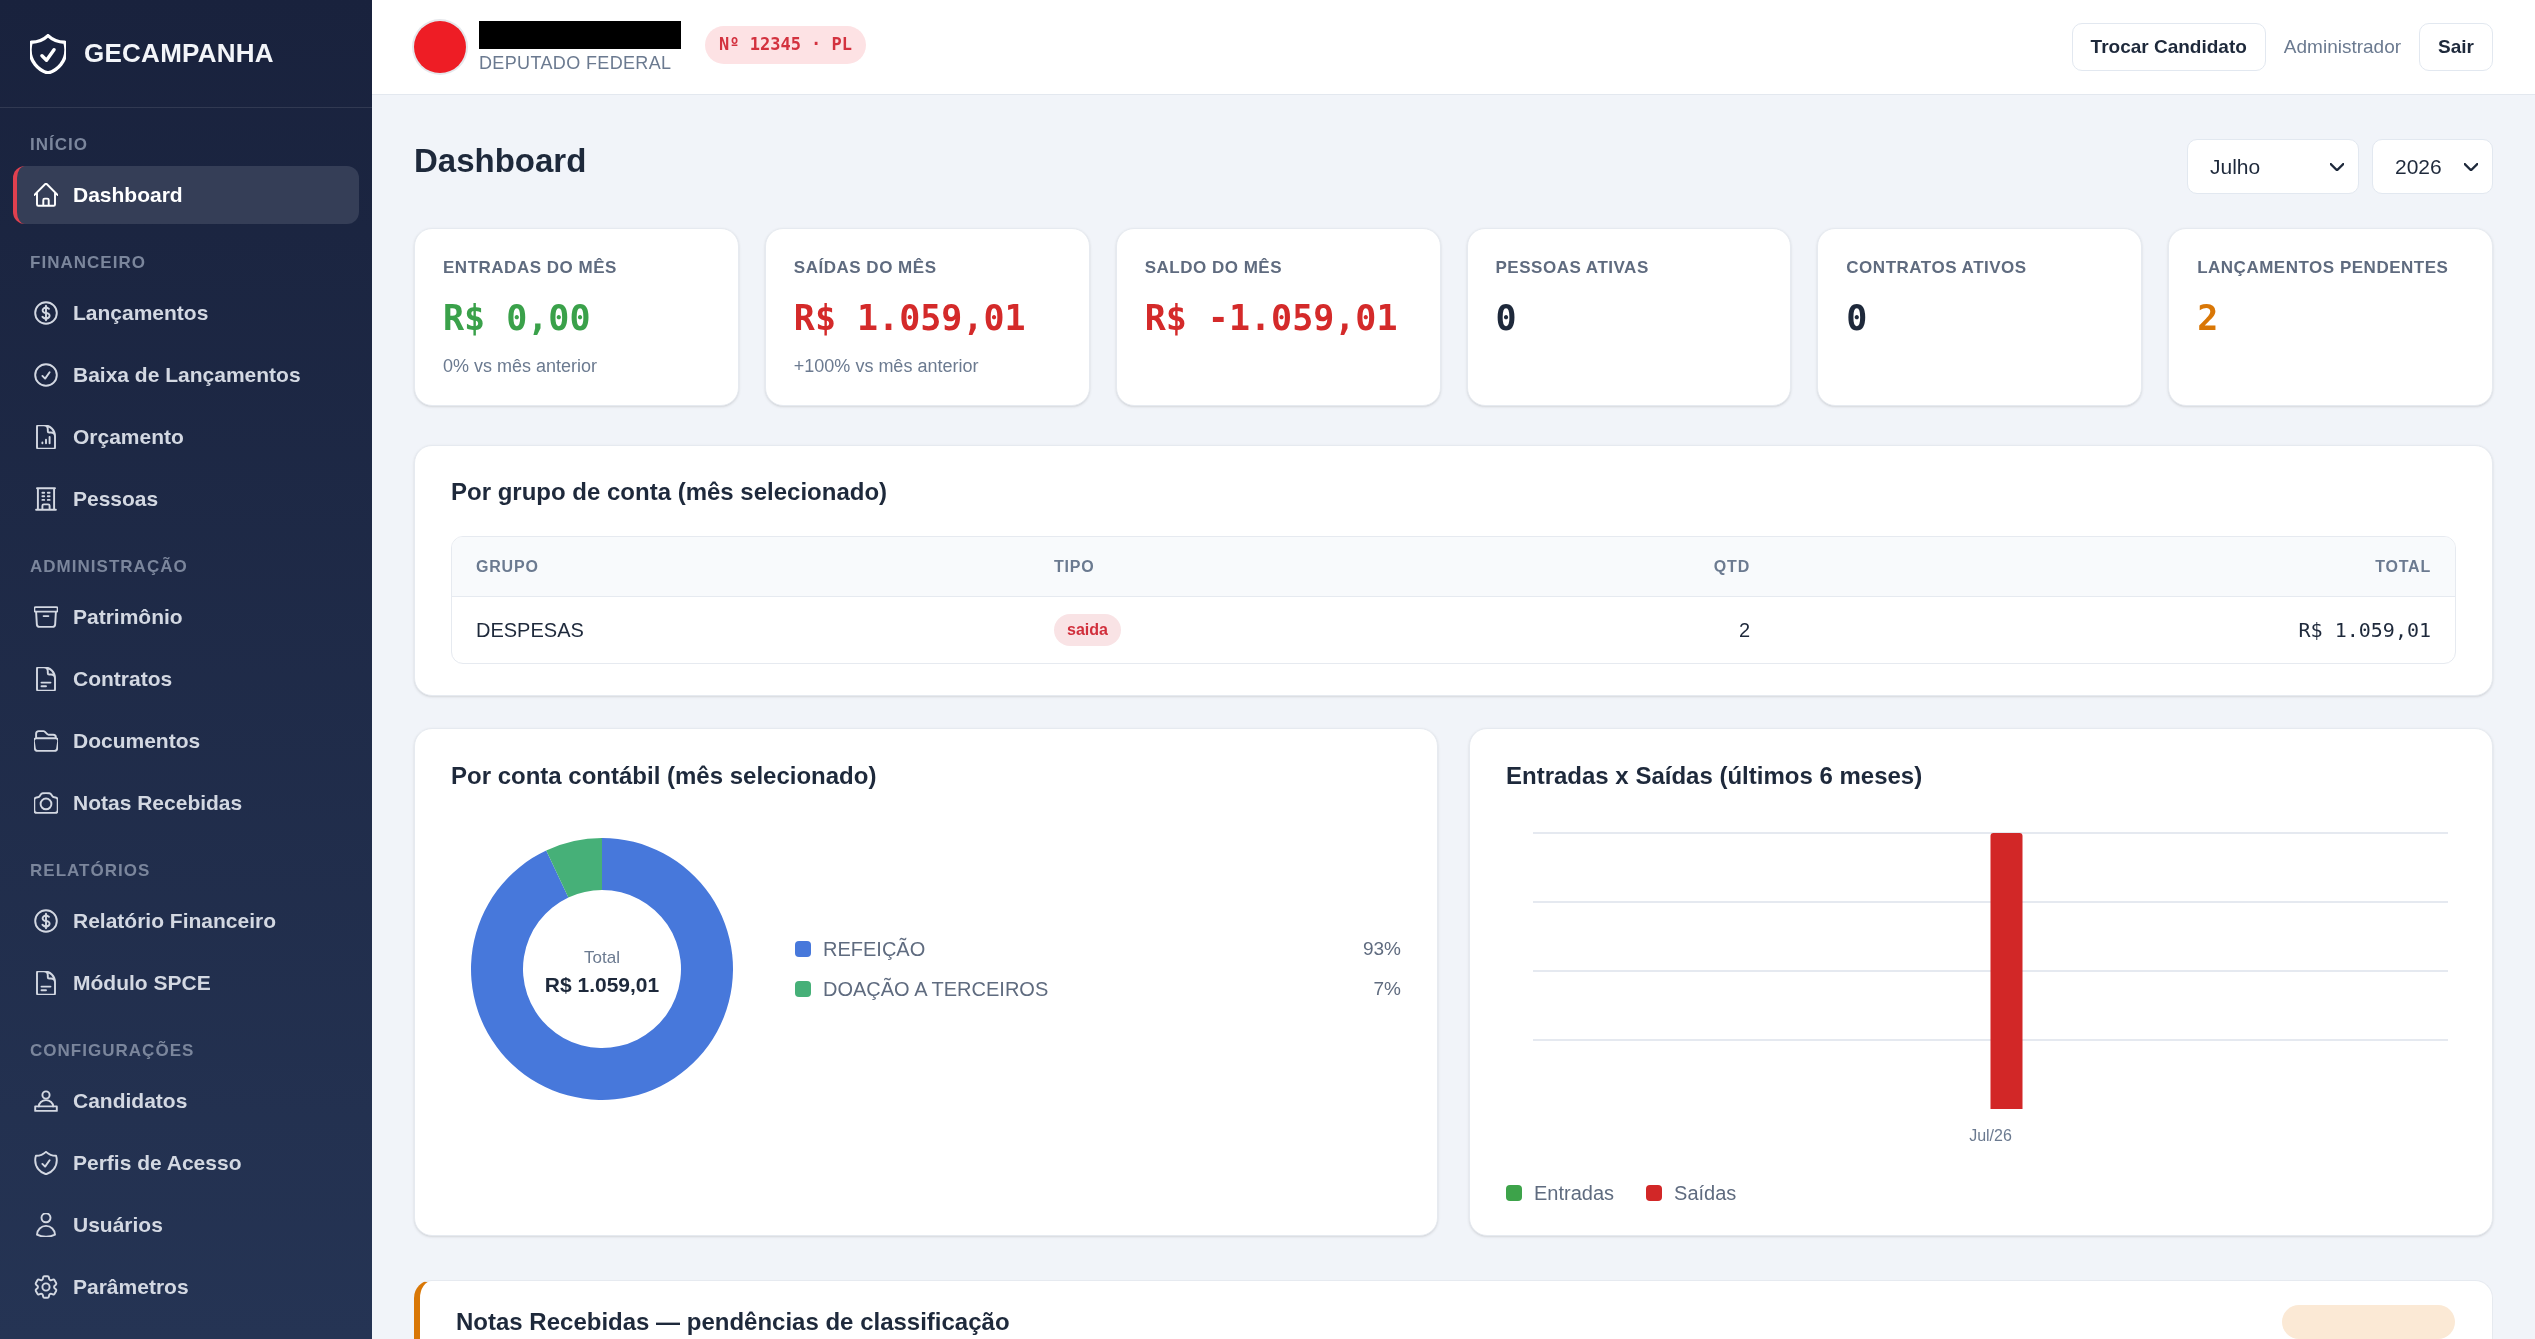 Image resolution: width=2535 pixels, height=1339 pixels. I want to click on column-header: QTD, so click(1731, 566).